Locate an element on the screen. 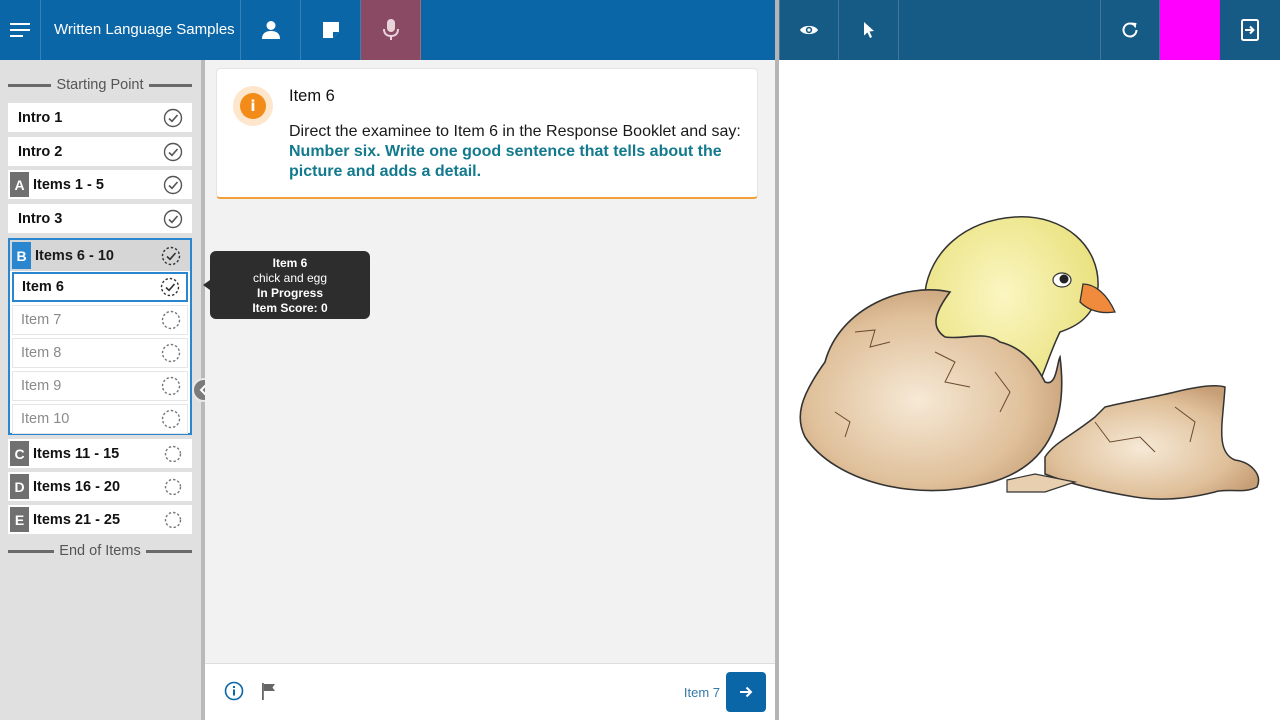  sidebar-item-label: Item 7 is located at coordinates (41, 320).